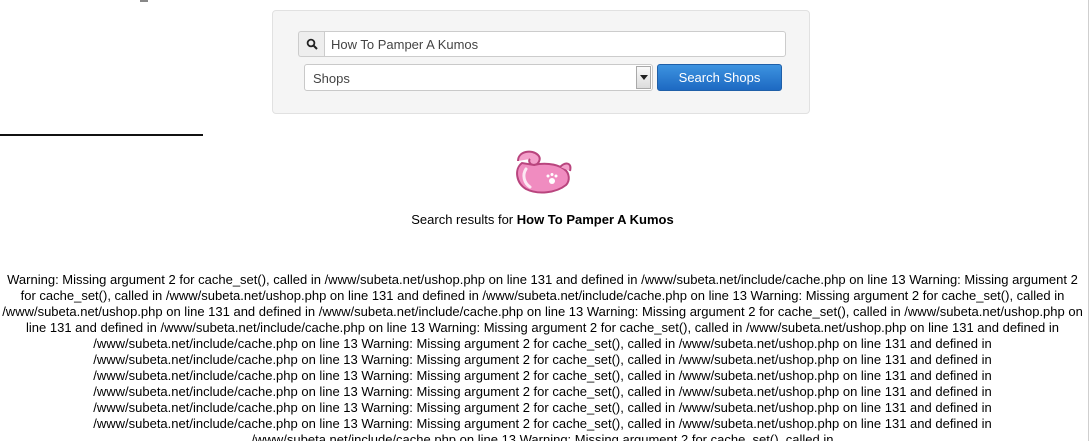  Describe the element at coordinates (541, 62) in the screenshot. I see `search-panel: Shops Search Shops` at that location.